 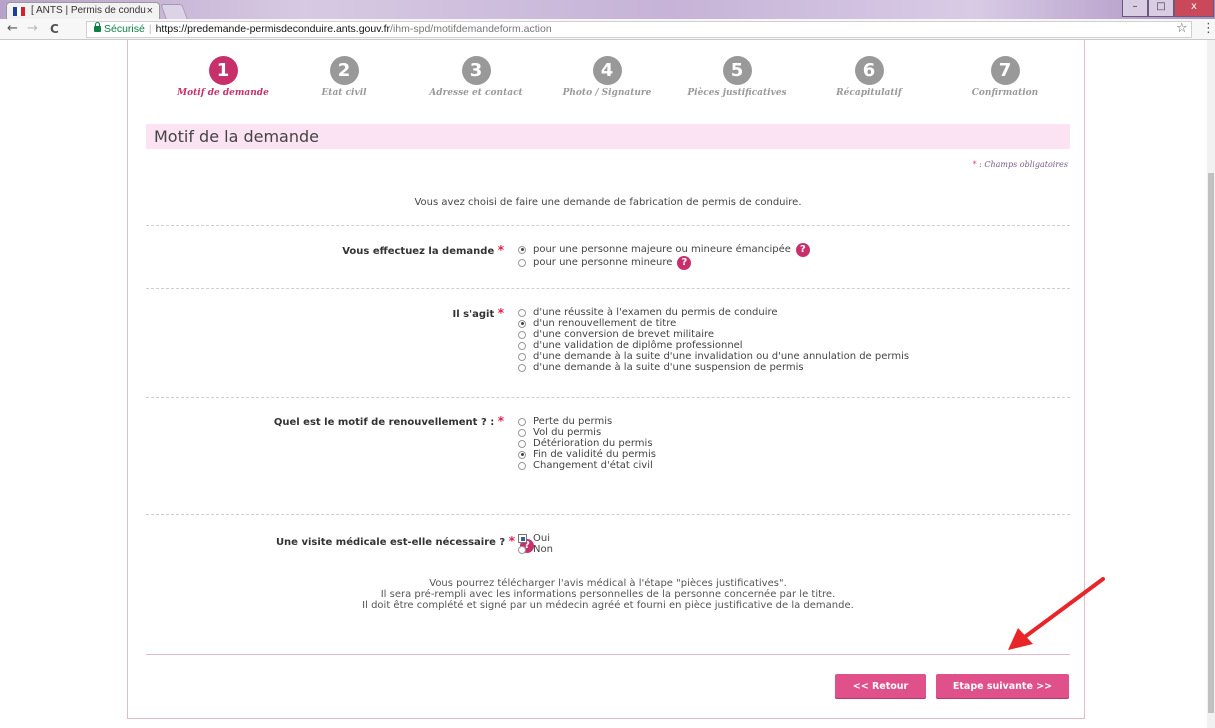 What do you see at coordinates (150, 11) in the screenshot?
I see `tab-close-icon: ×` at bounding box center [150, 11].